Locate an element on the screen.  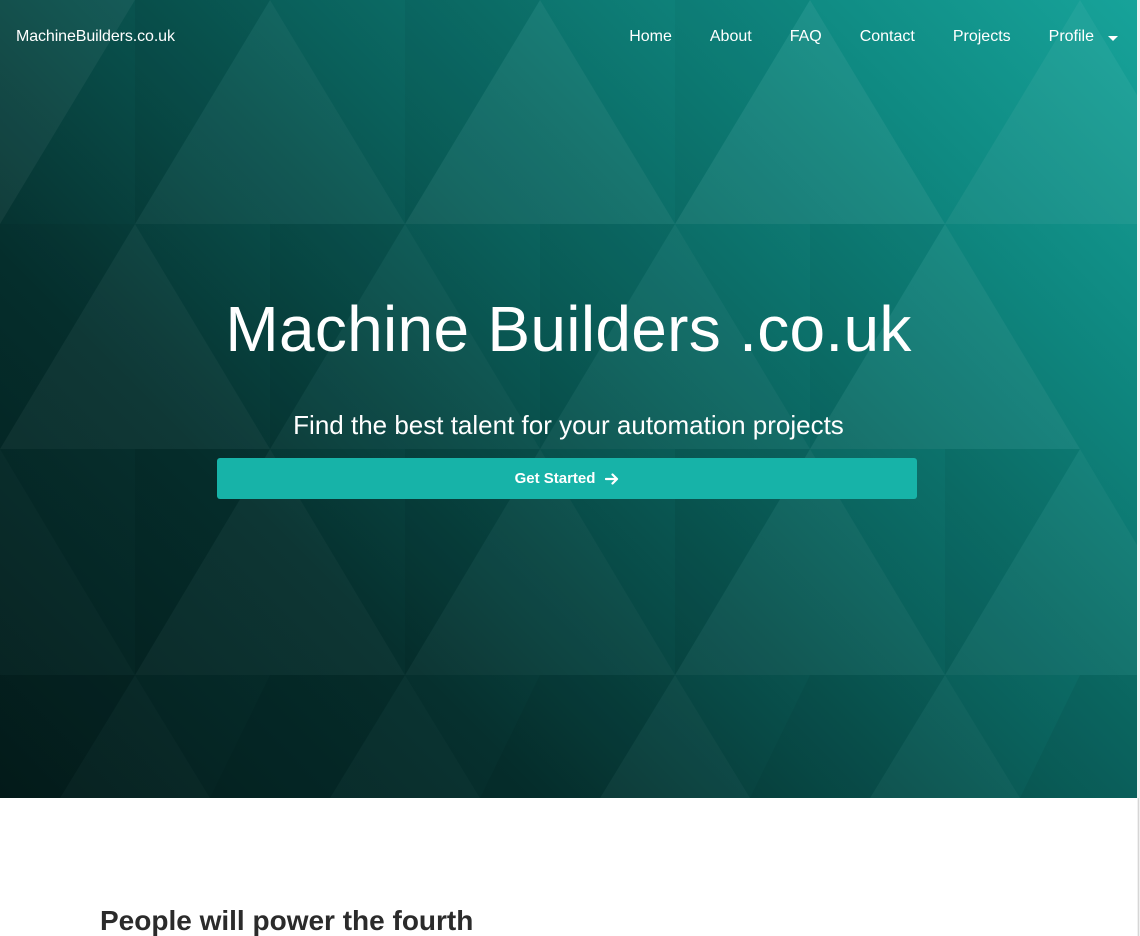
section-heading: People will power the fourth is located at coordinates (287, 920).